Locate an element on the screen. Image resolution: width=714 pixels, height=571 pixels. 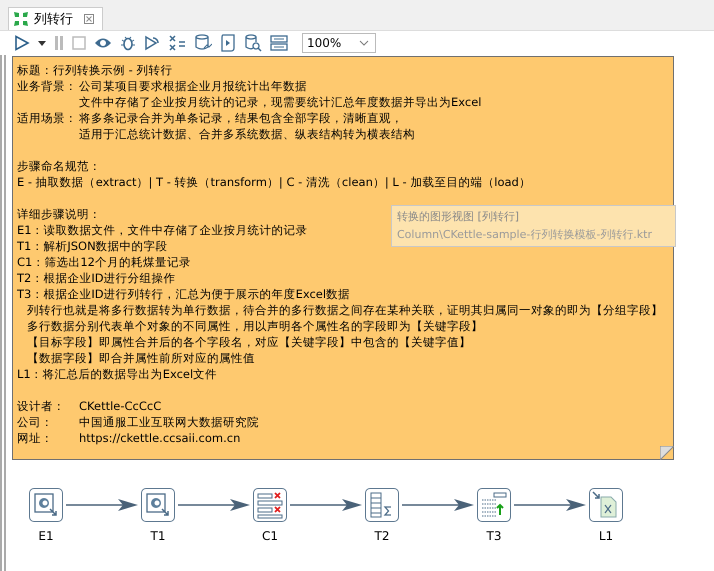
note-label: 业务背景： is located at coordinates (47, 86).